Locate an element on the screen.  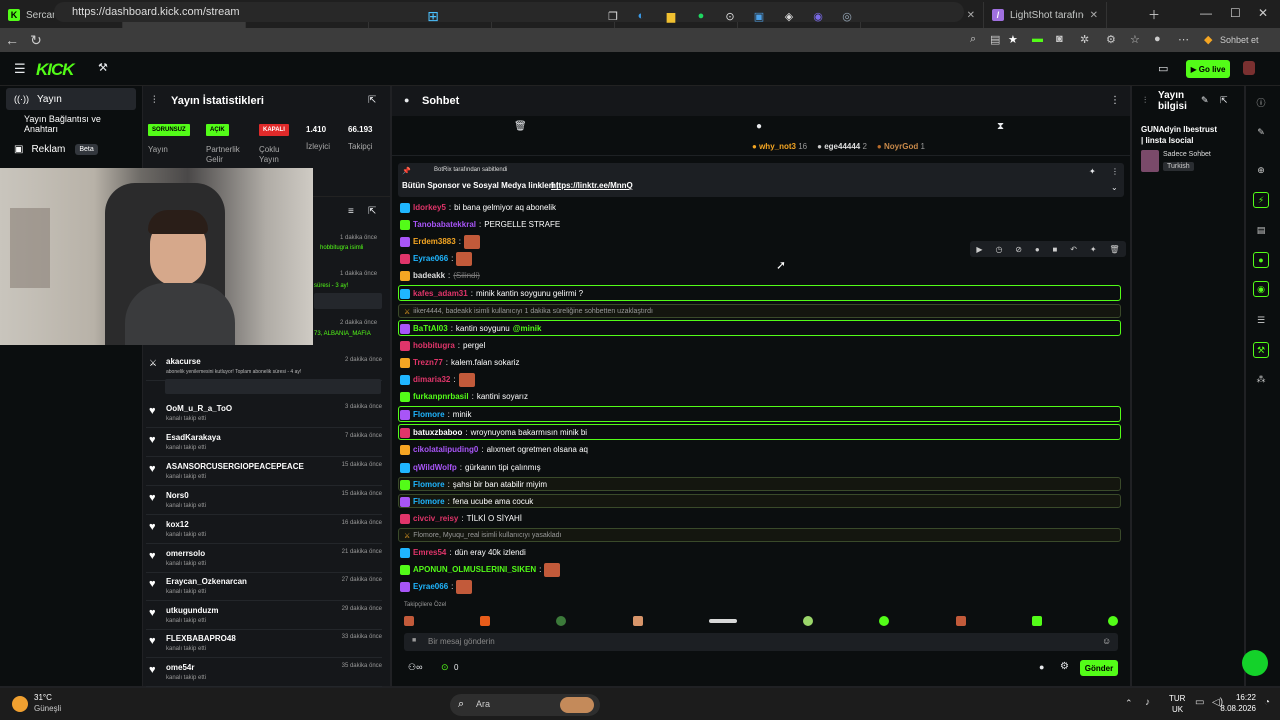
feed-name: kox12 is located at coordinates (177, 524).